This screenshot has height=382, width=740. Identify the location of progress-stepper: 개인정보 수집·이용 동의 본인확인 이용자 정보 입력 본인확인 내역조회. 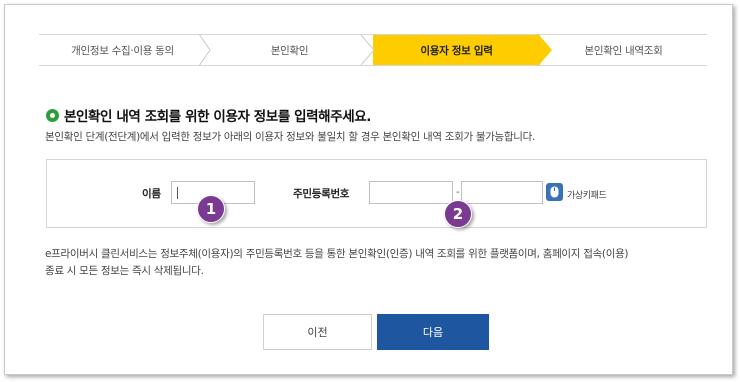
(373, 50).